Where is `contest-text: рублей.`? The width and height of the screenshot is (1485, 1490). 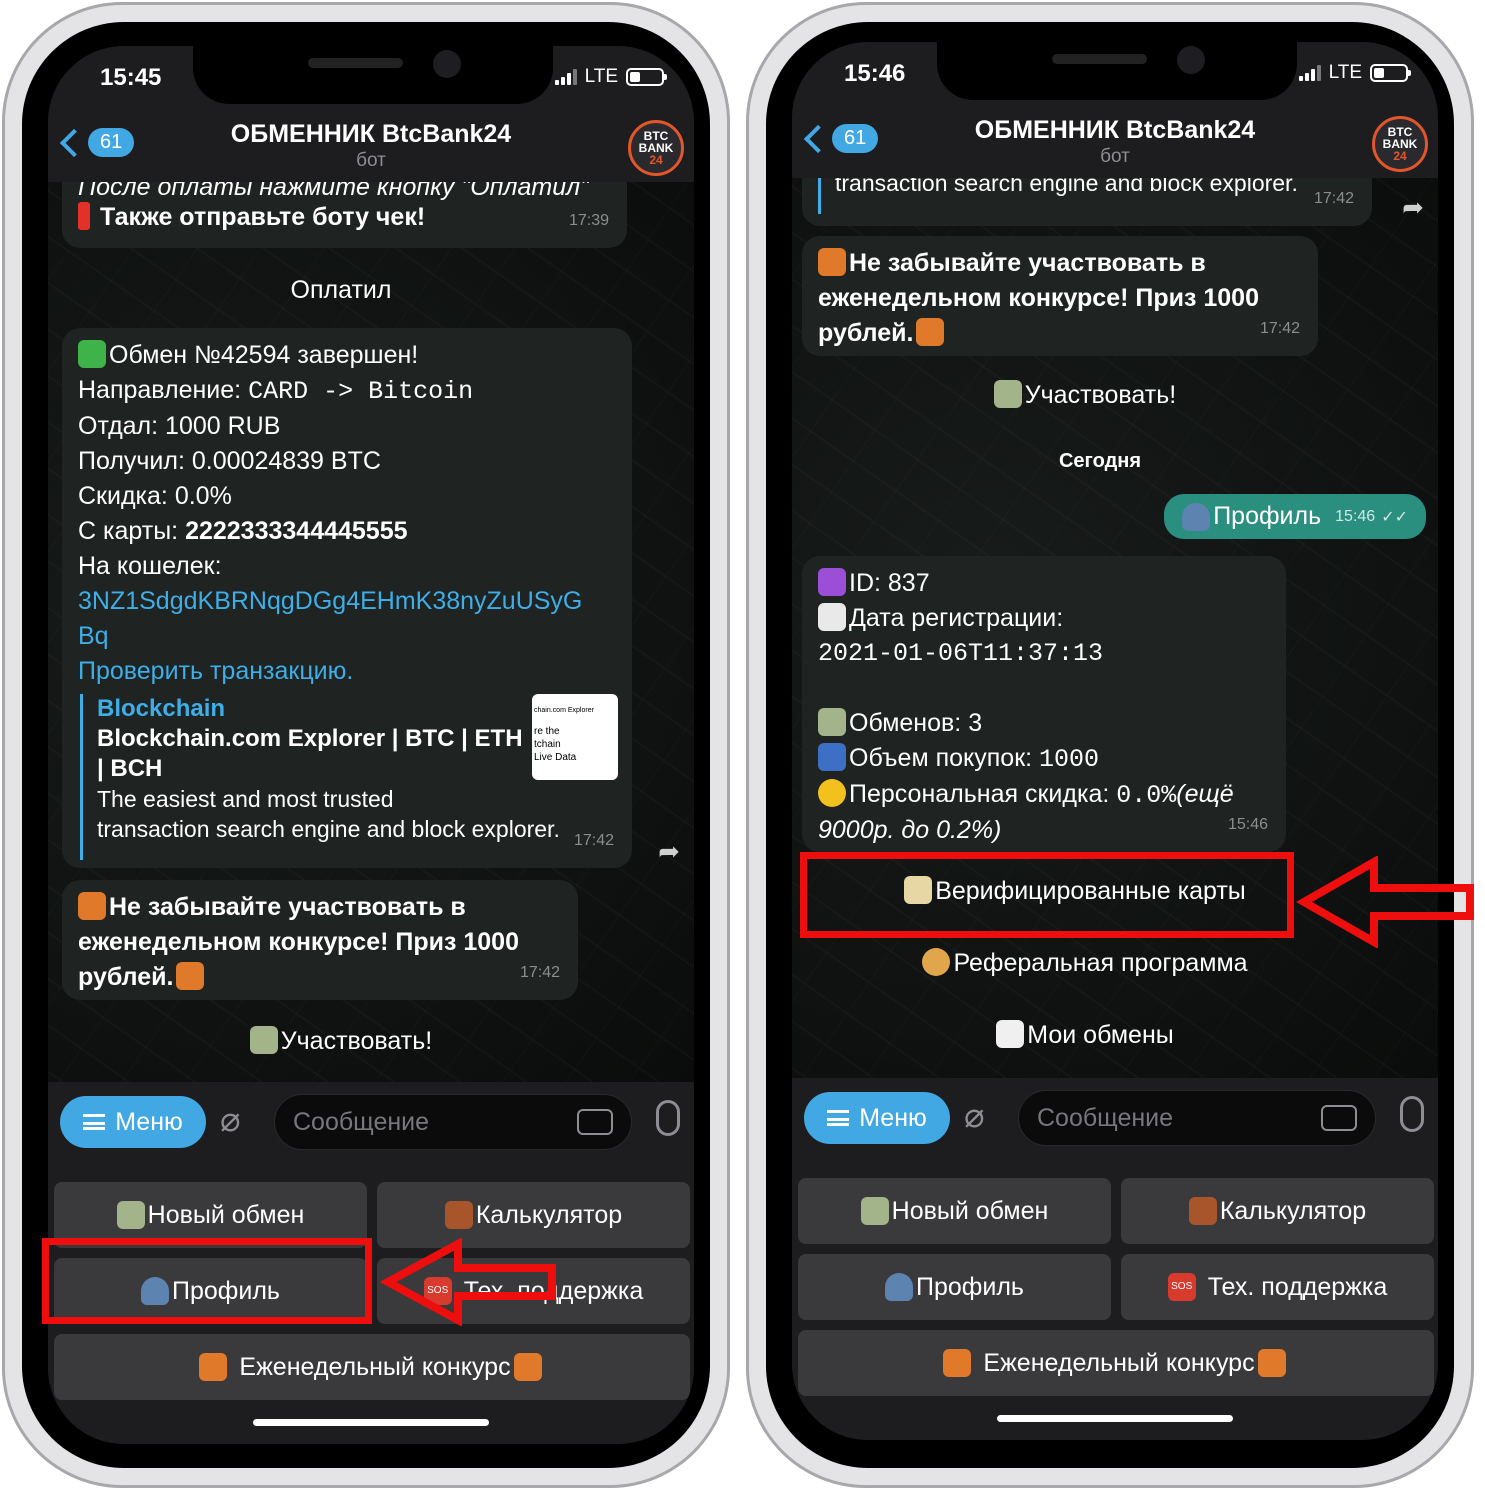 contest-text: рублей. is located at coordinates (126, 977).